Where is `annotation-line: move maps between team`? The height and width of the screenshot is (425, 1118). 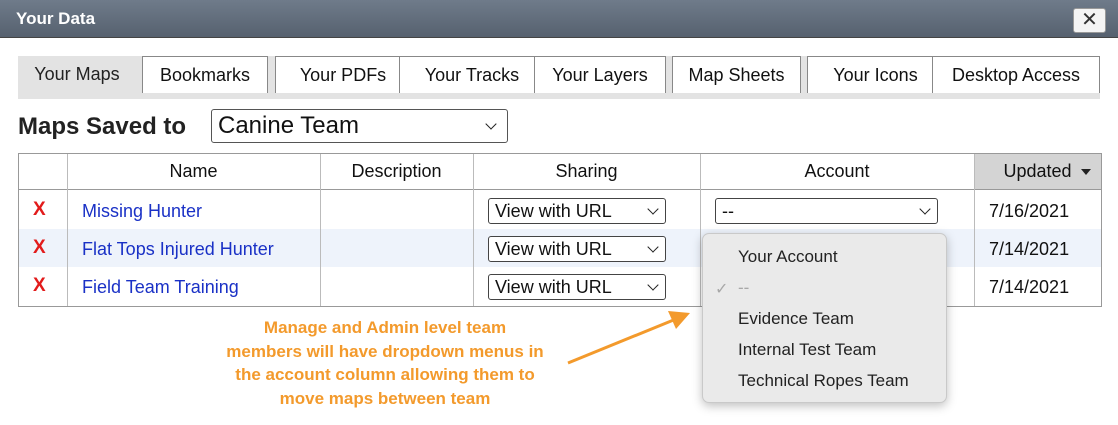
annotation-line: move maps between team is located at coordinates (385, 398).